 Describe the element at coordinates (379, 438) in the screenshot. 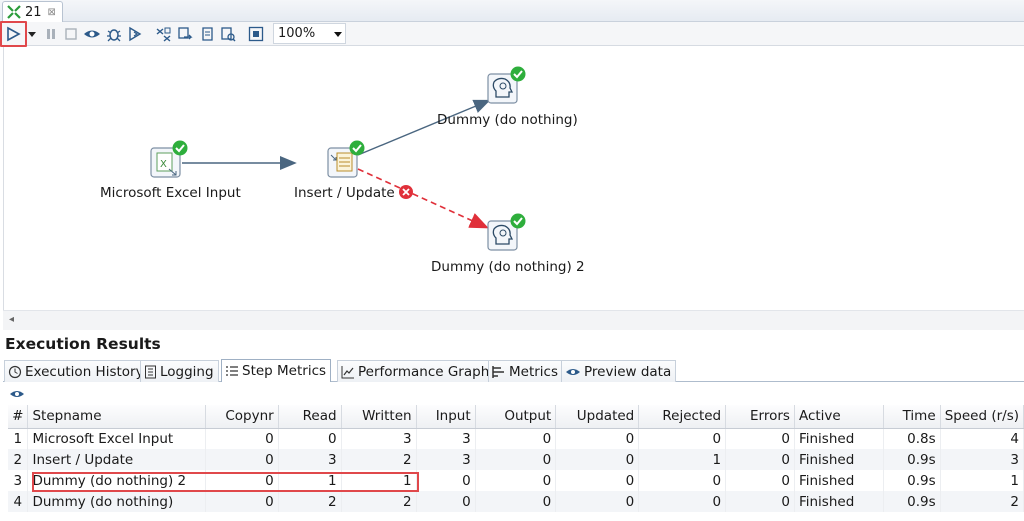

I see `cell-written: 3` at that location.